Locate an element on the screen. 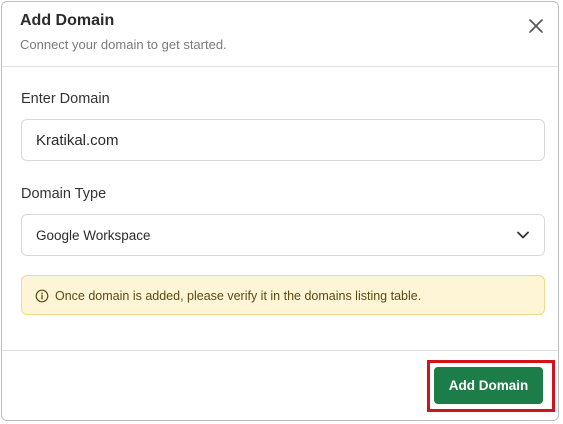 This screenshot has width=563, height=424. domain-input: Kratikal.com is located at coordinates (283, 140).